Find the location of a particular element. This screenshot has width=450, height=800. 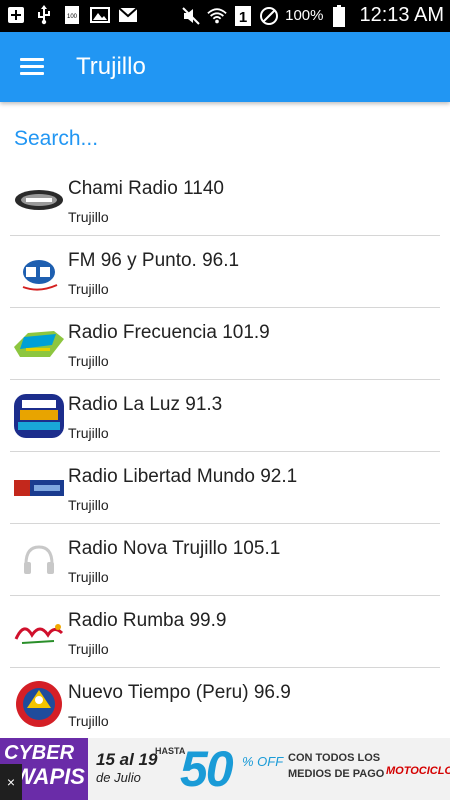

status-bar-notifications: 100 is located at coordinates (72, 15).